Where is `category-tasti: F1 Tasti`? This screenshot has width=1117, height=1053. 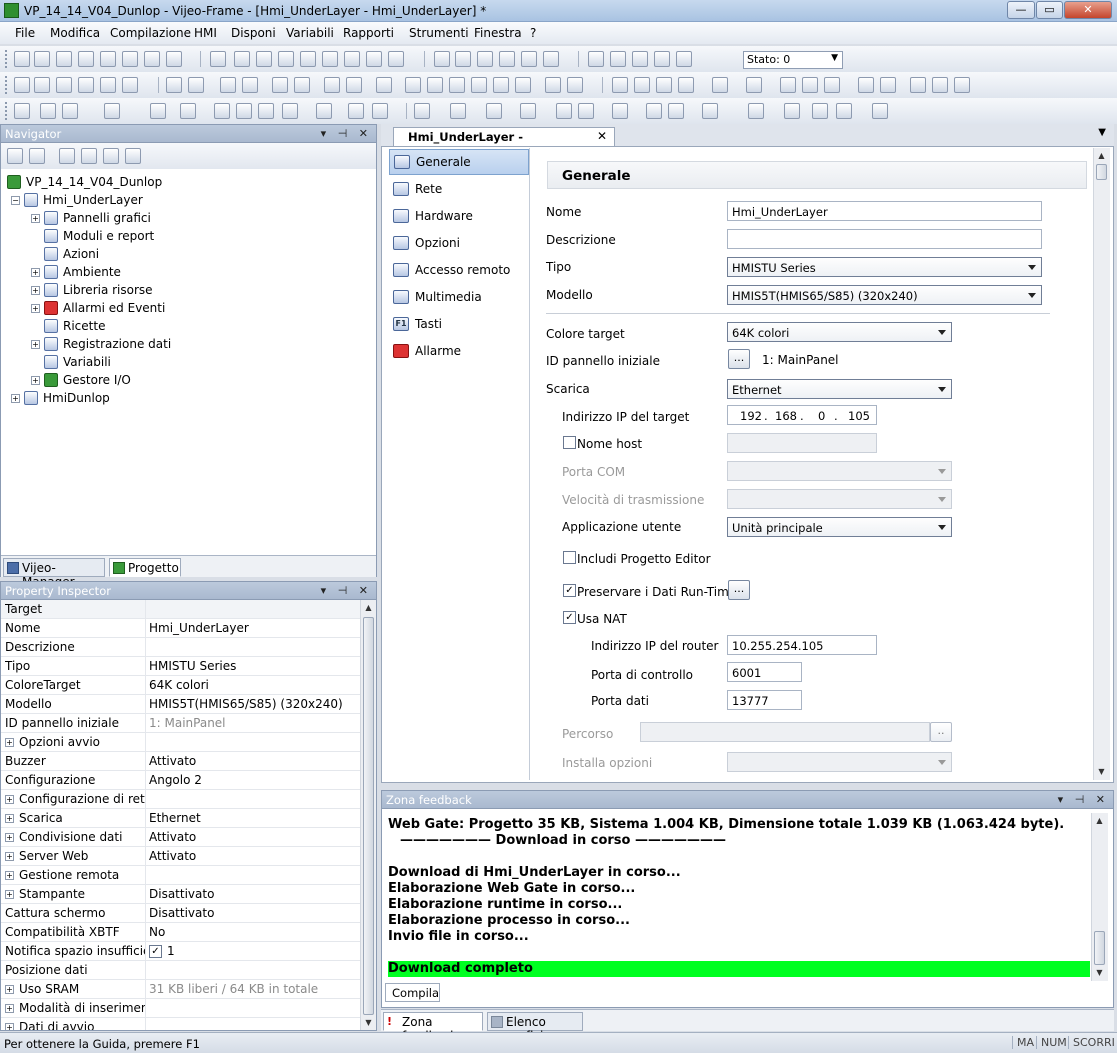 category-tasti: F1 Tasti is located at coordinates (459, 324).